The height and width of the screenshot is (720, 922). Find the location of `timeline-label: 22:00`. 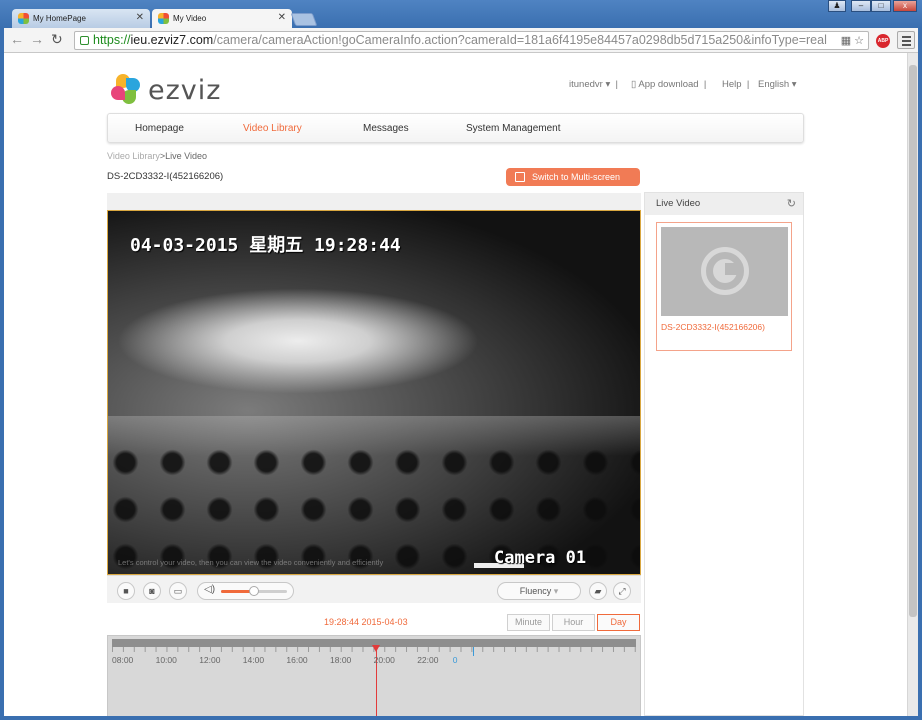

timeline-label: 22:00 is located at coordinates (428, 660).